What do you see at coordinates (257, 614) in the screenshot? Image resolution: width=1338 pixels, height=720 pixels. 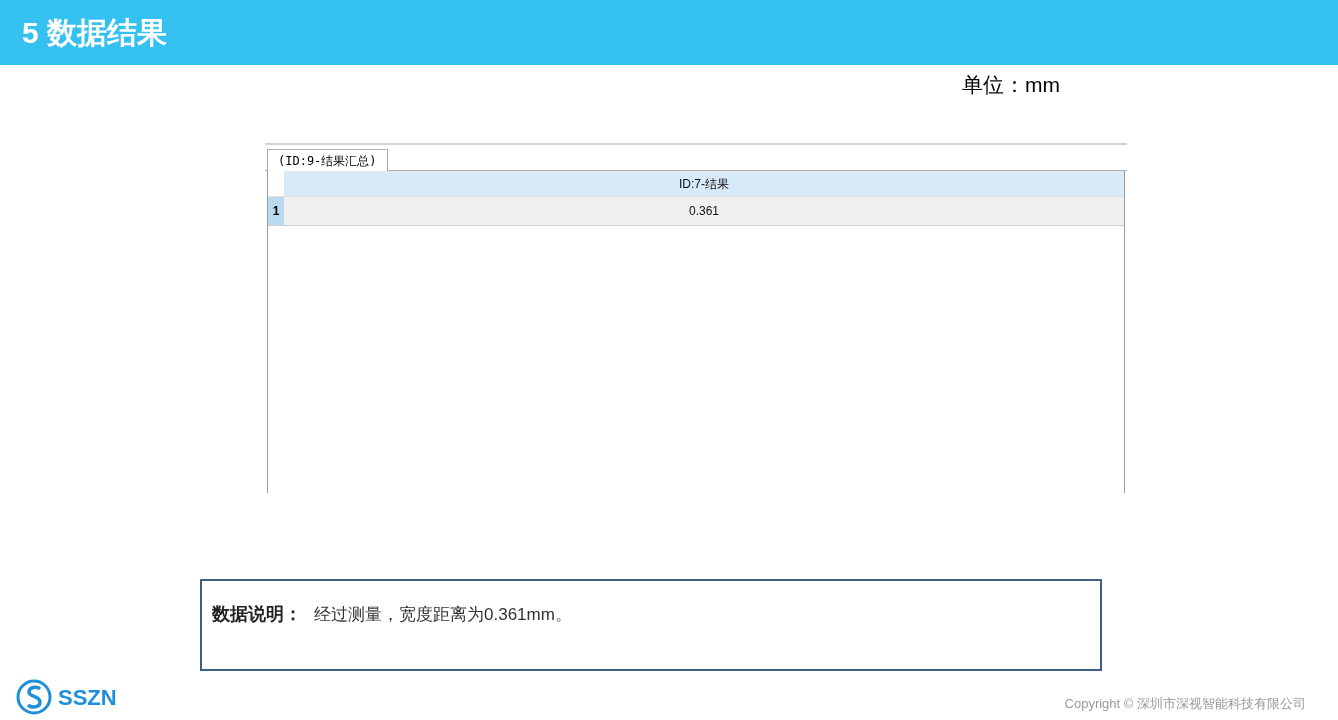 I see `note-label: 数据说明：` at bounding box center [257, 614].